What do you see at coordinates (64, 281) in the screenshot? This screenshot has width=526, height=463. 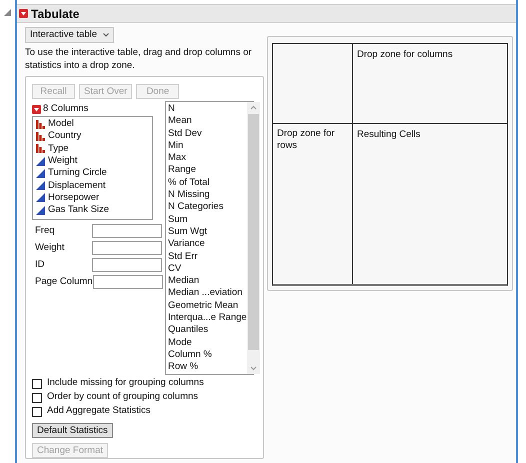 I see `field-label: Page Column` at bounding box center [64, 281].